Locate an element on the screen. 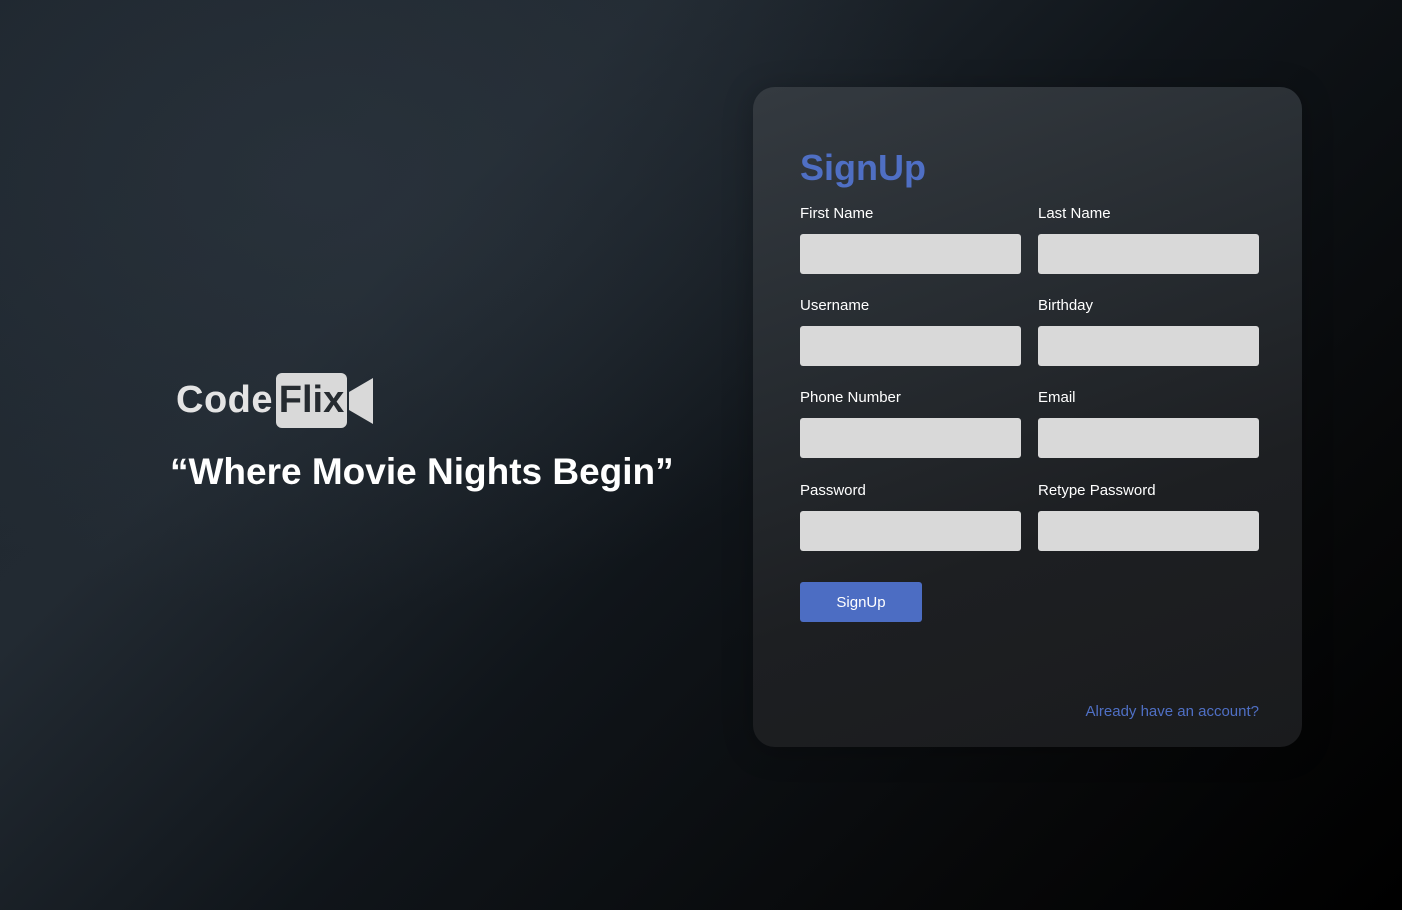 The image size is (1402, 910). first-name-input is located at coordinates (910, 254).